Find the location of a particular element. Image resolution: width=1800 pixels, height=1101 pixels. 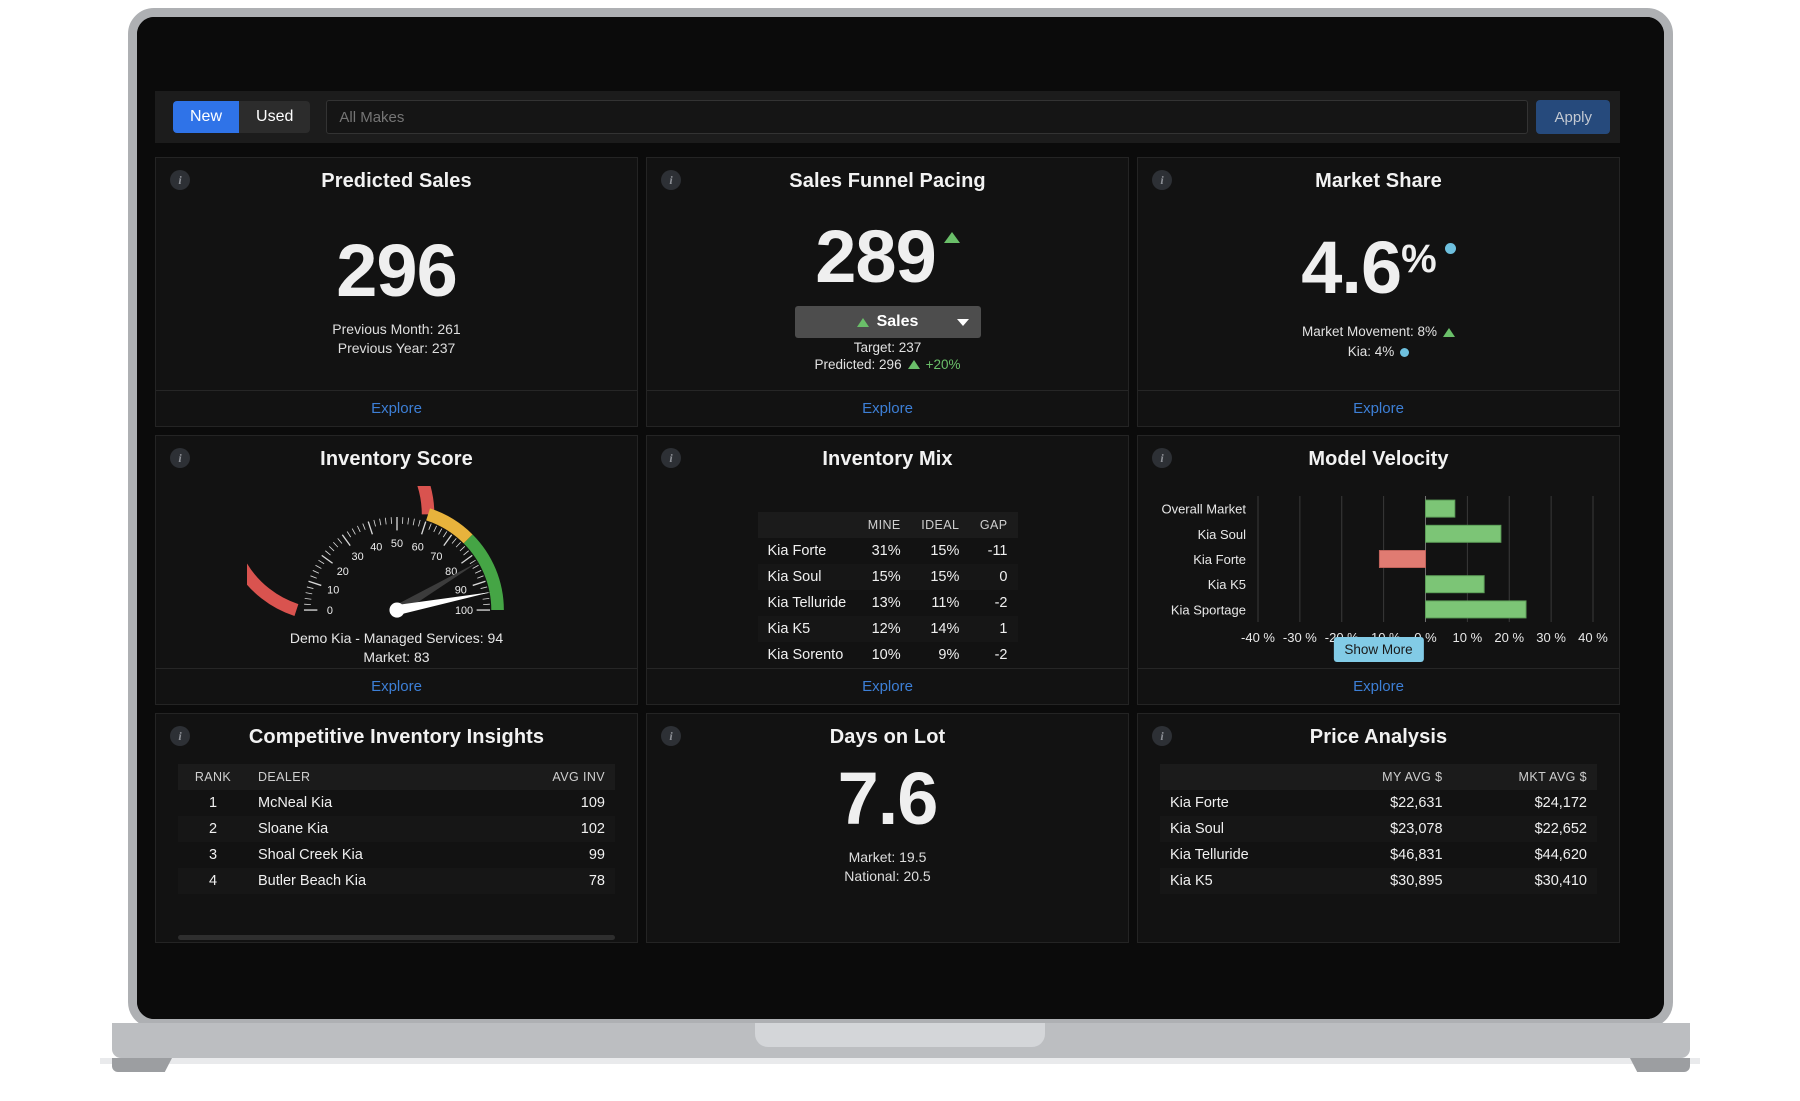

column-header-gap: GAP is located at coordinates (993, 525).